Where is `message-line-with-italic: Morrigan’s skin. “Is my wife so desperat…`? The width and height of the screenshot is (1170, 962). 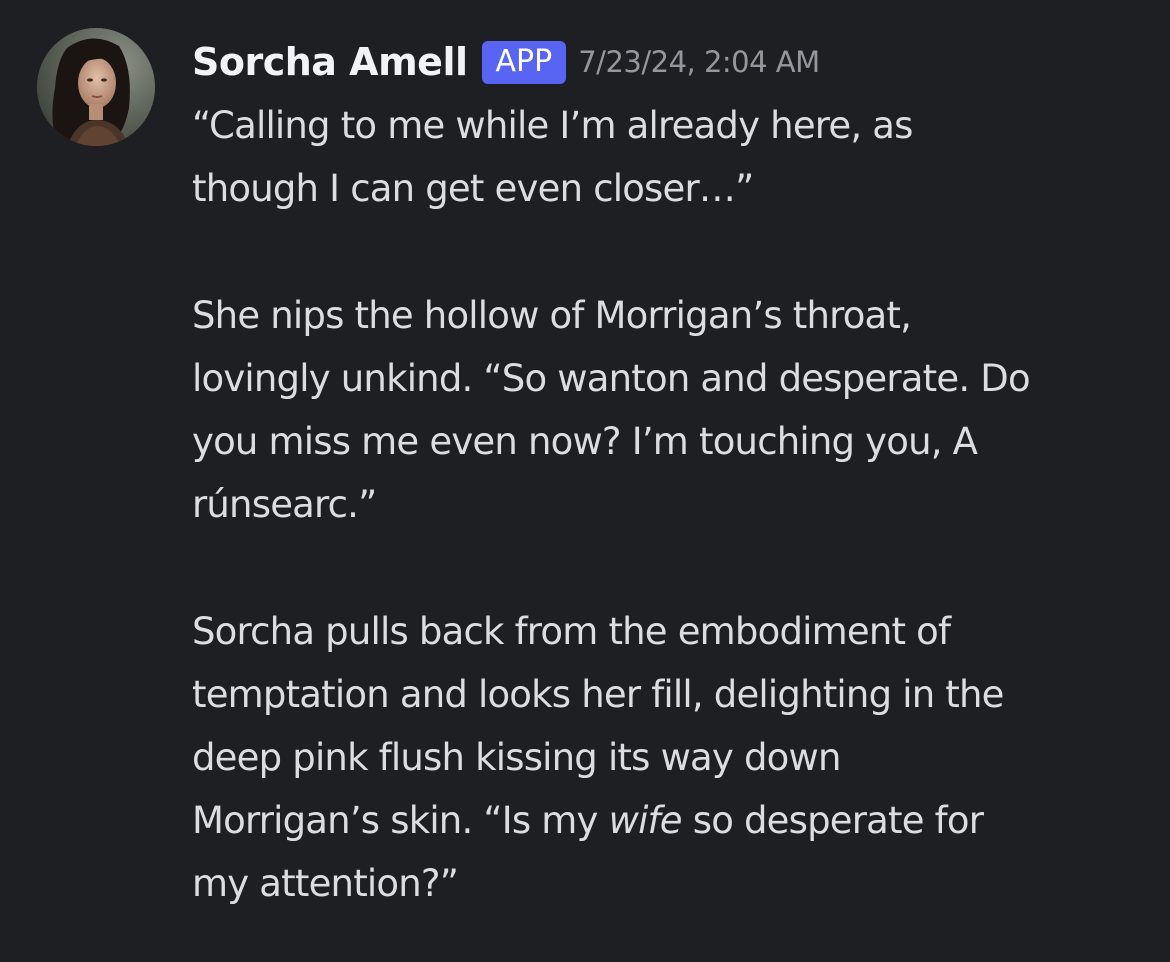
message-line-with-italic: Morrigan’s skin. “Is my wife so desperat… is located at coordinates (672, 820).